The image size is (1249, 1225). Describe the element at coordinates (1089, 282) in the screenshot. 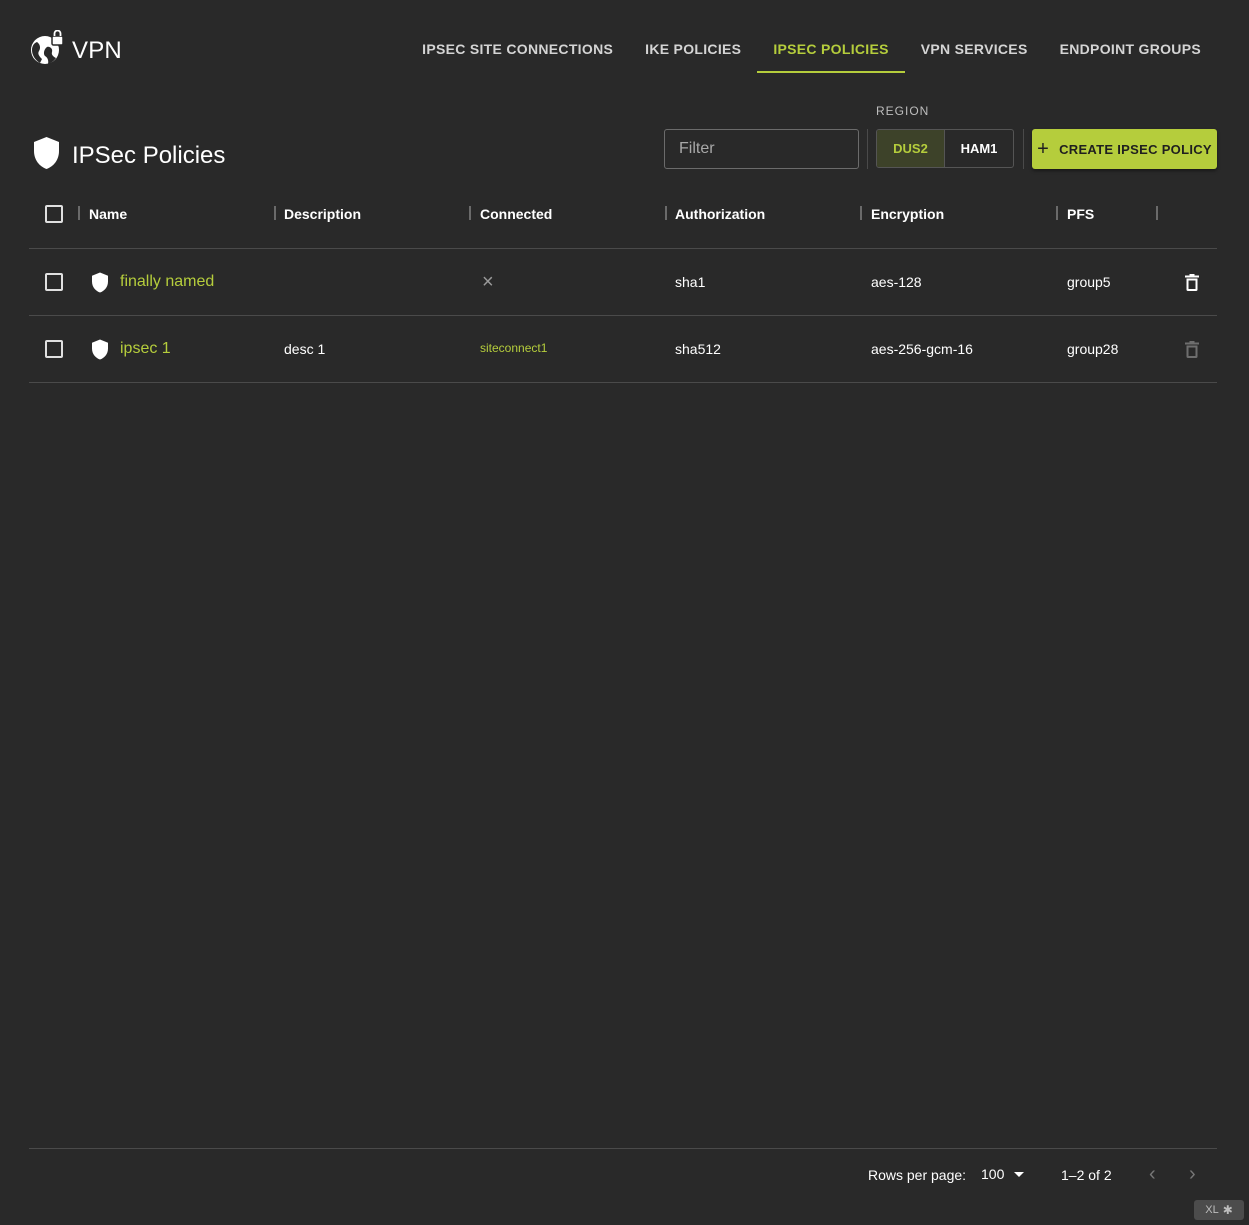

I see `pfs-cell: group5` at that location.